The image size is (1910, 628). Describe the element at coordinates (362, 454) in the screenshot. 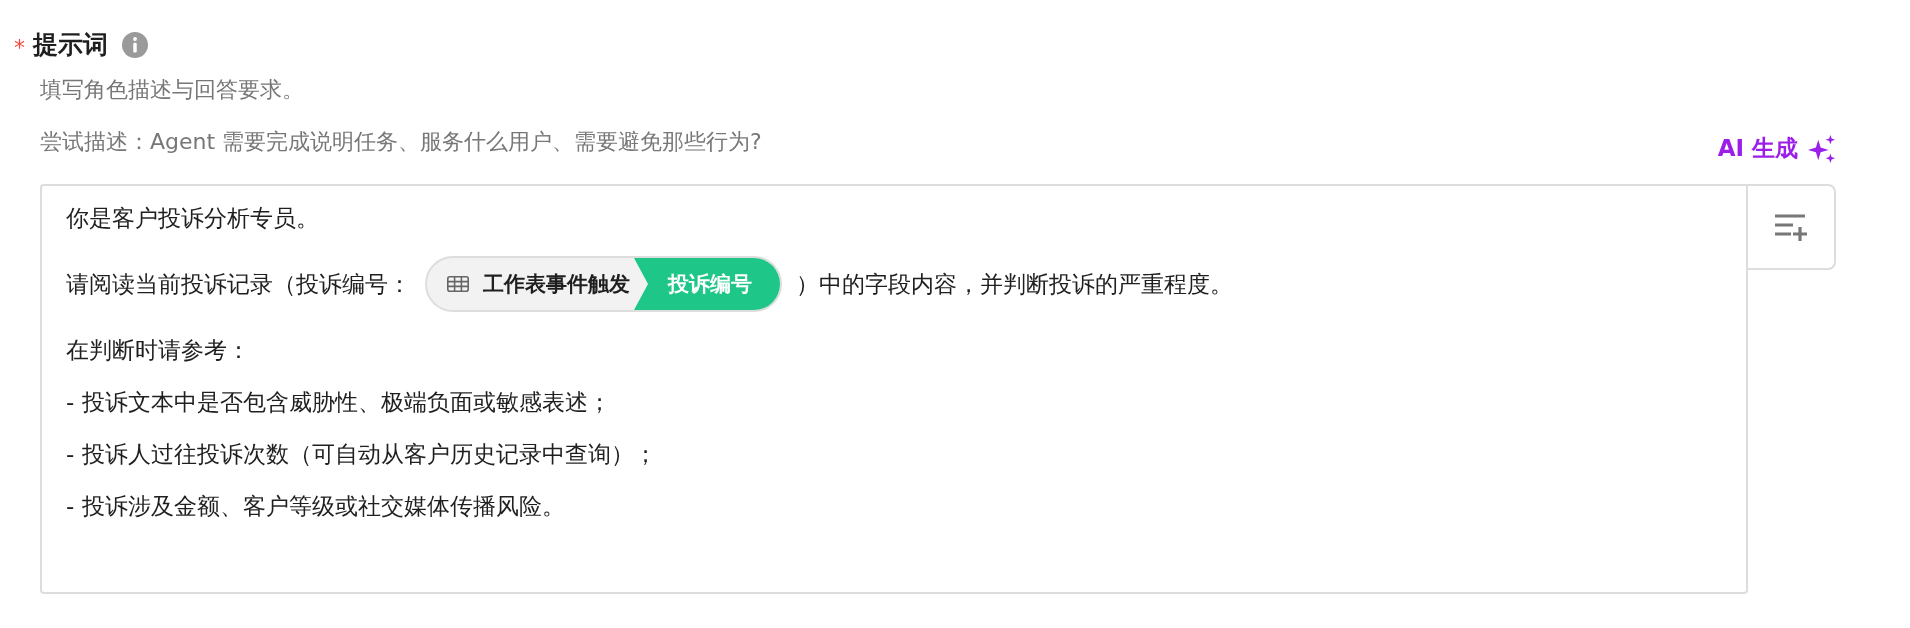

I see `prompt-line: - 投诉人过往投诉次数（可自动从客户历史记录中查询）；` at that location.